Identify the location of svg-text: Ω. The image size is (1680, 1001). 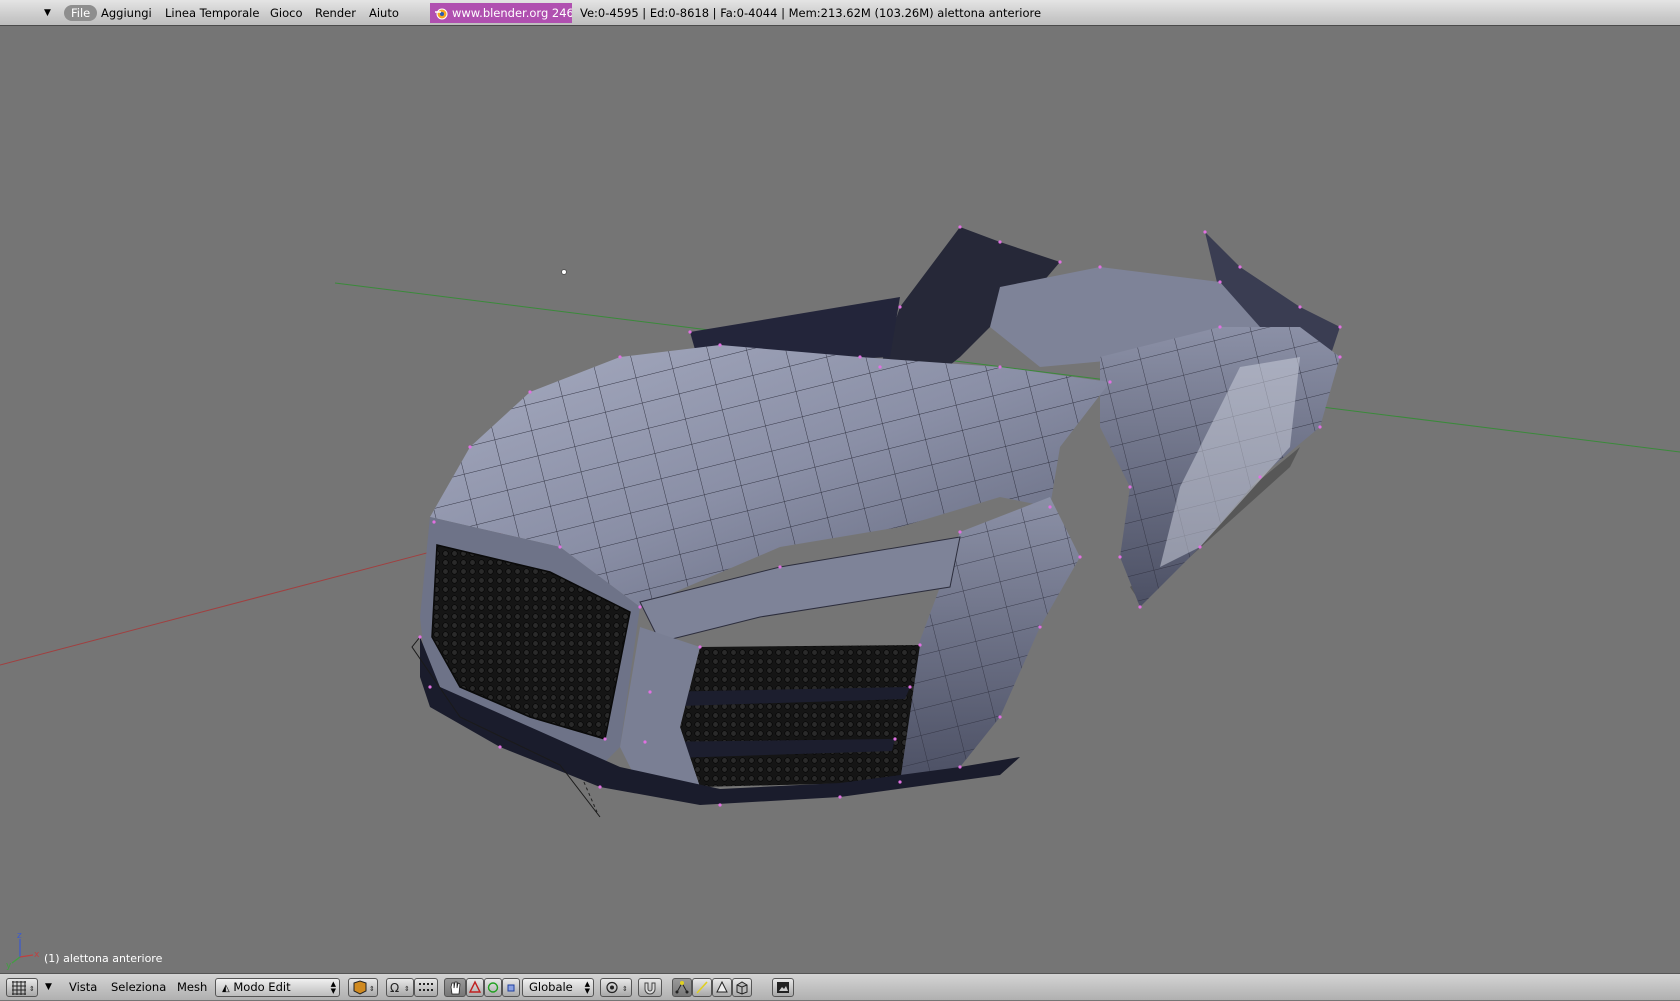
(394, 988).